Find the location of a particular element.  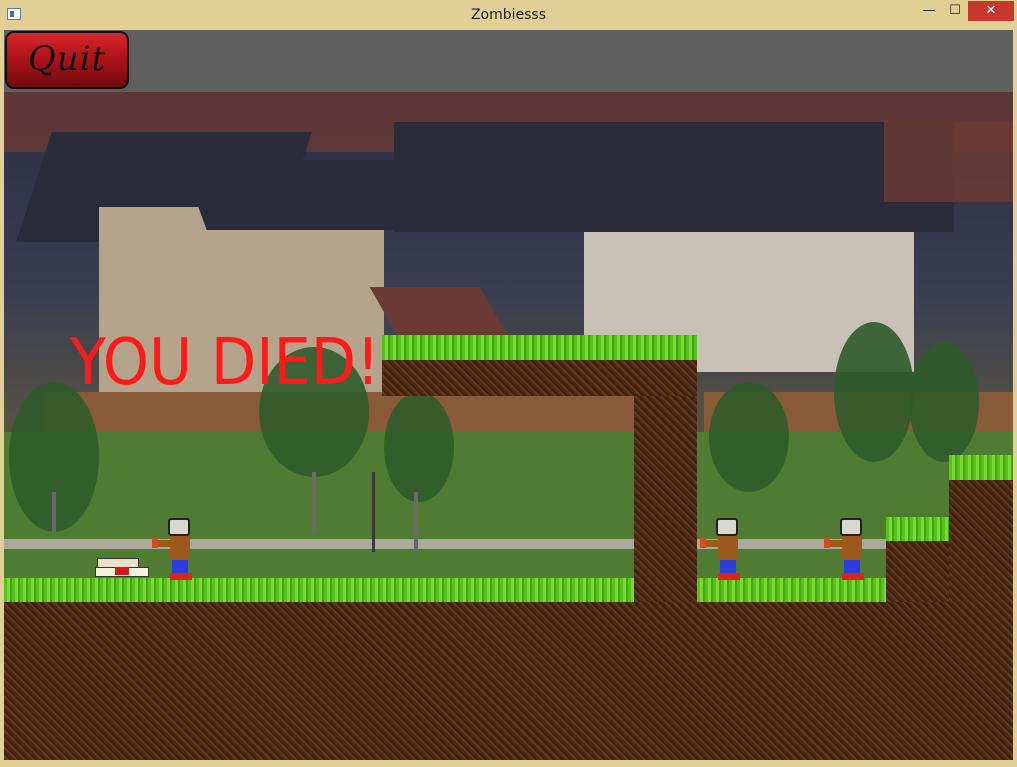

step-grass-low is located at coordinates (917, 529).